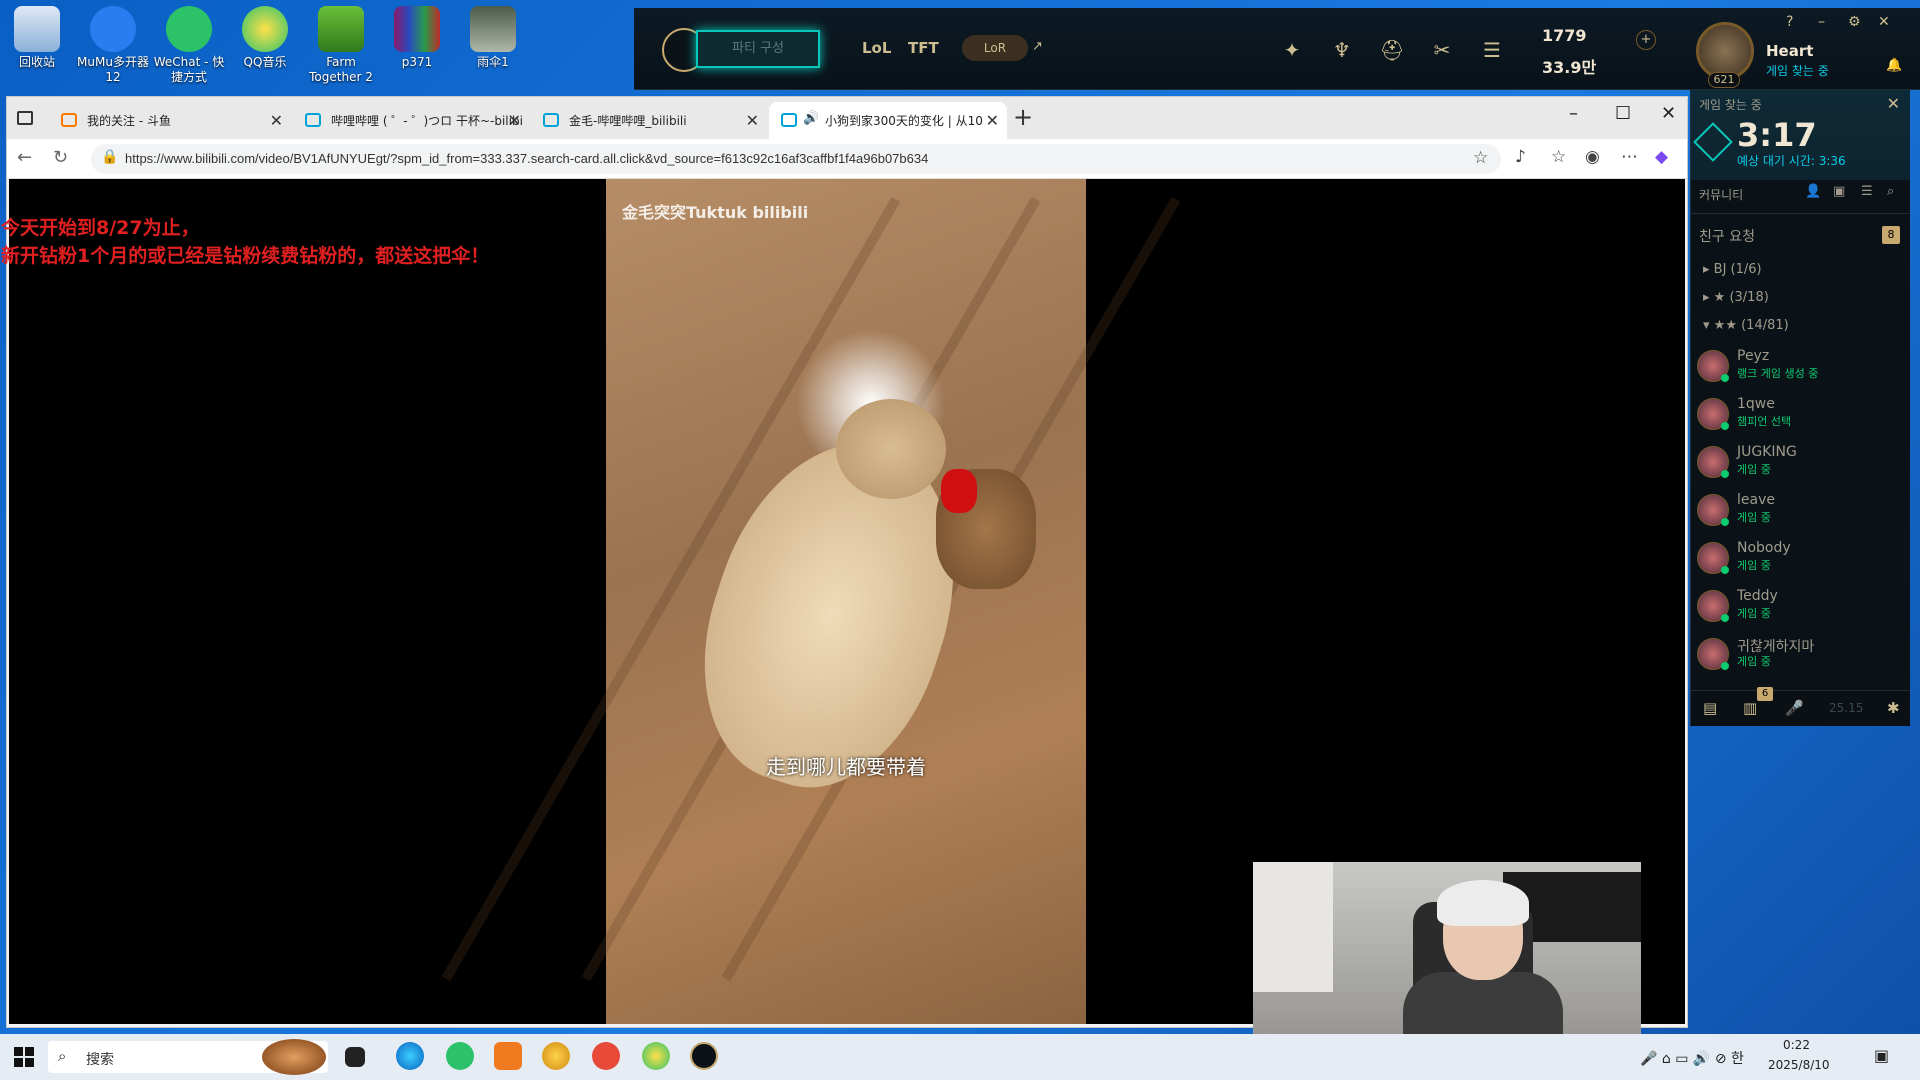 This screenshot has height=1080, width=1920. I want to click on volume-tray-icon: 🔊, so click(1701, 1059).